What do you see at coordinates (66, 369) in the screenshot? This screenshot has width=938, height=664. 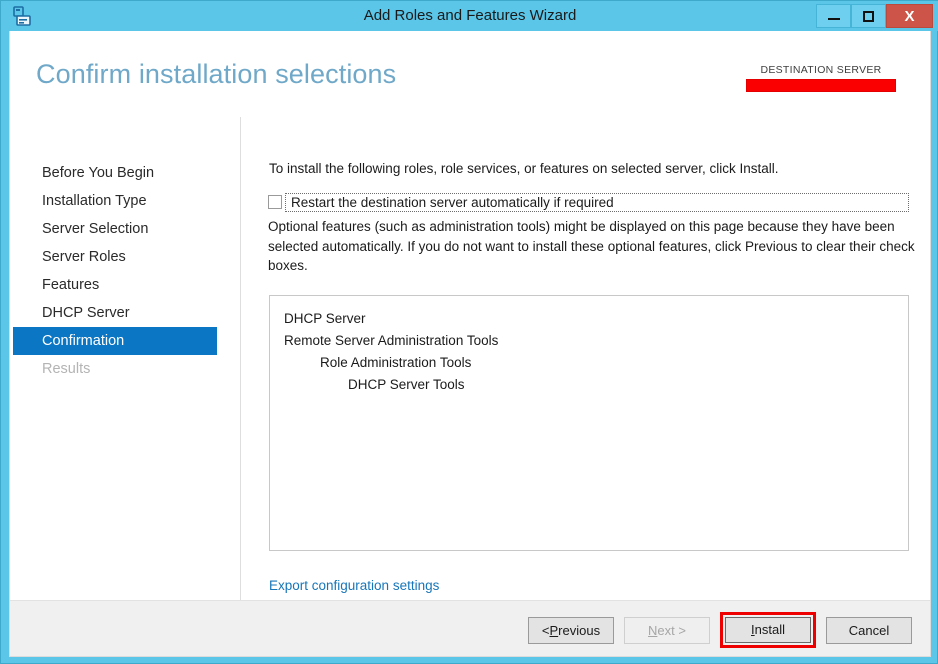 I see `sidebar-item-results: Results` at bounding box center [66, 369].